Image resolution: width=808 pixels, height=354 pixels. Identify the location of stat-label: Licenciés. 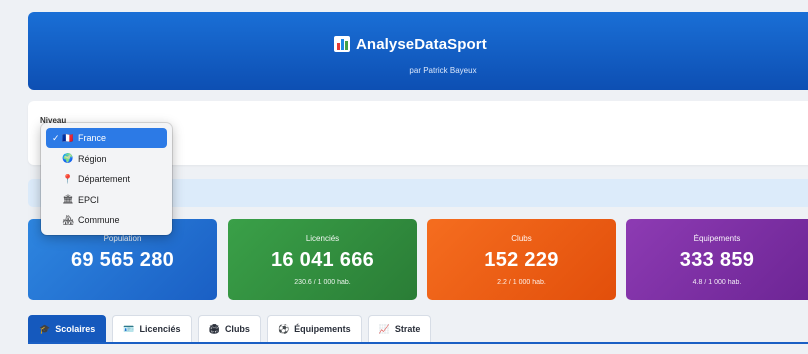
(322, 238).